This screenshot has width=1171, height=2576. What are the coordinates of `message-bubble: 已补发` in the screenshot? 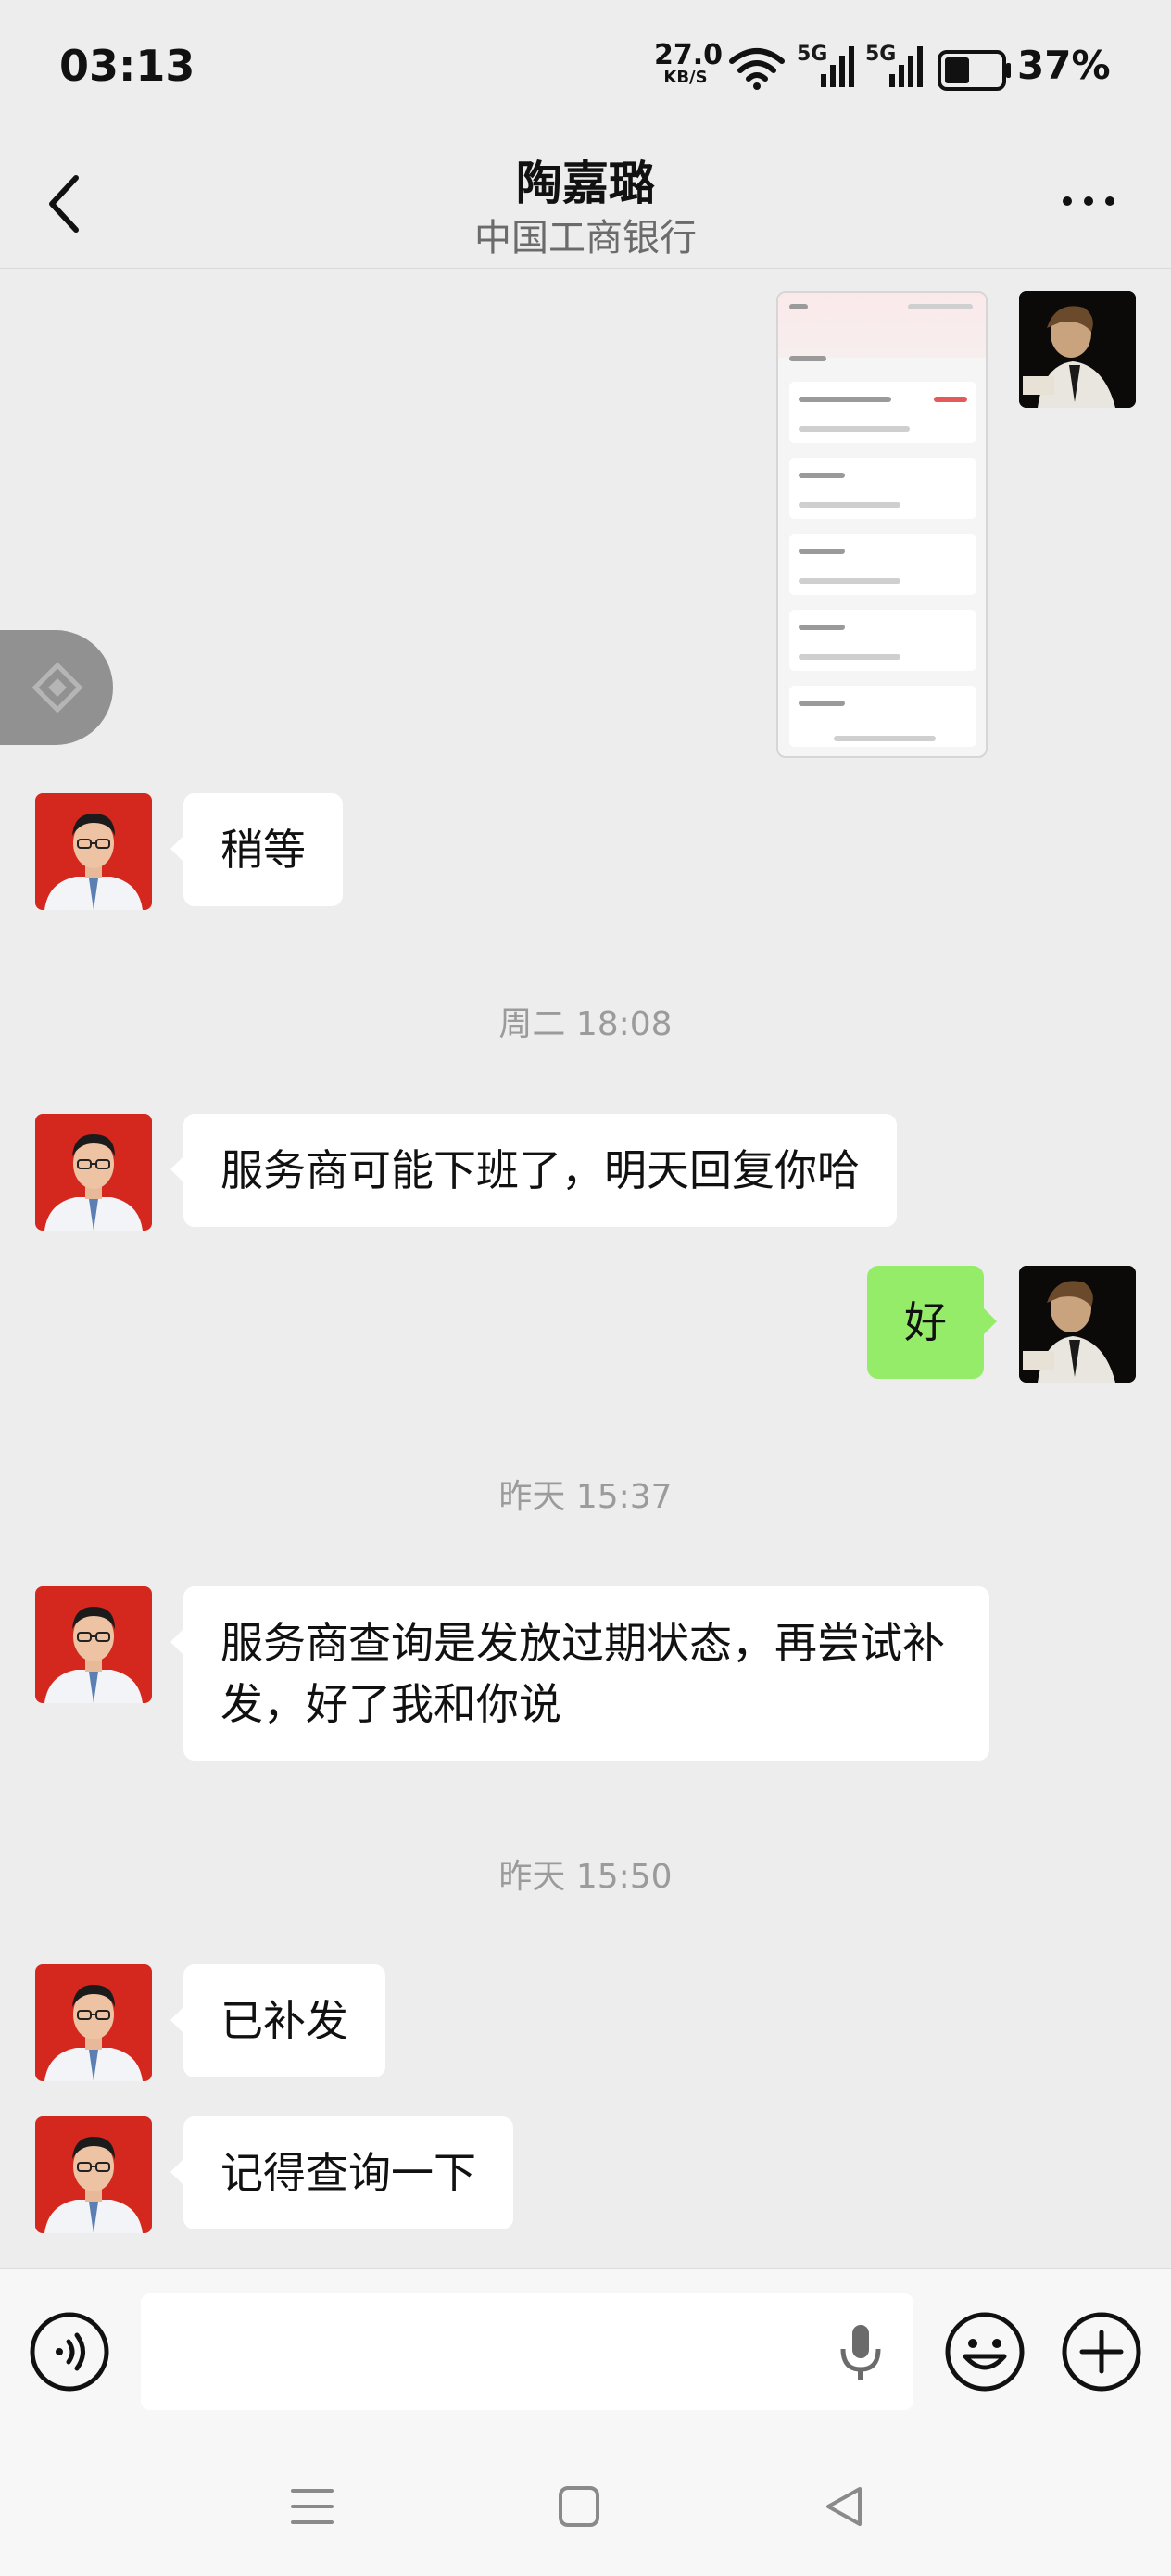 It's located at (278, 2020).